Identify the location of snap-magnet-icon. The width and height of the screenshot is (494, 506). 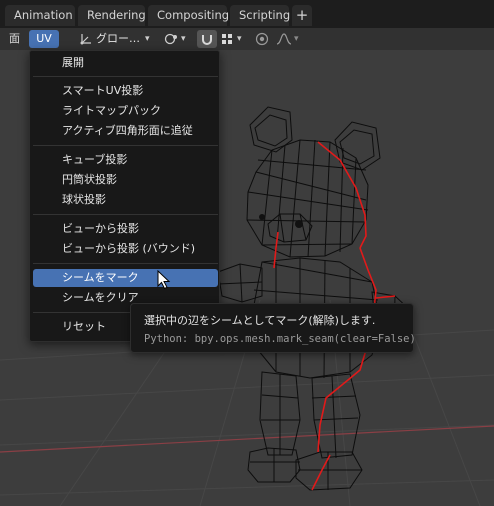
(207, 40).